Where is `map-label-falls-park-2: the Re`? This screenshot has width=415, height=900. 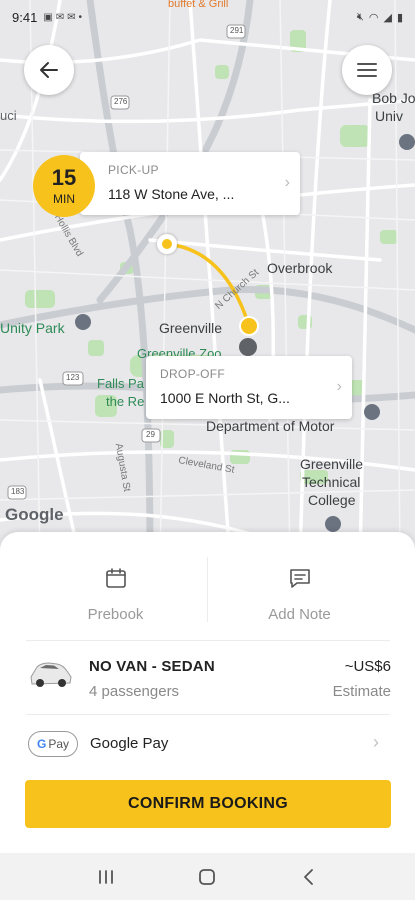 map-label-falls-park-2: the Re is located at coordinates (125, 401).